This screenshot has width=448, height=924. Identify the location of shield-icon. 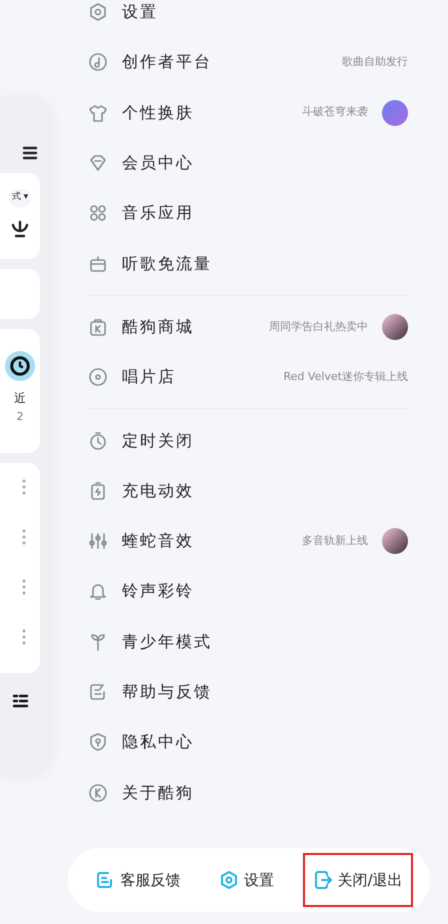
(98, 742).